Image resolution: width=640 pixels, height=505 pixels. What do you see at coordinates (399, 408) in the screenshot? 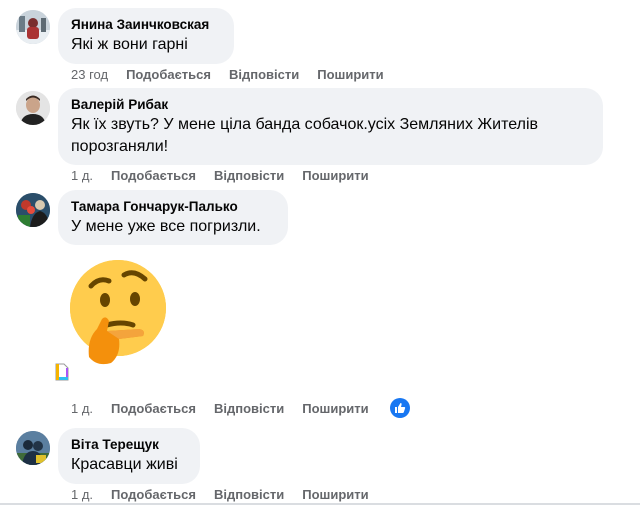
I see `thumbs-up-icon` at bounding box center [399, 408].